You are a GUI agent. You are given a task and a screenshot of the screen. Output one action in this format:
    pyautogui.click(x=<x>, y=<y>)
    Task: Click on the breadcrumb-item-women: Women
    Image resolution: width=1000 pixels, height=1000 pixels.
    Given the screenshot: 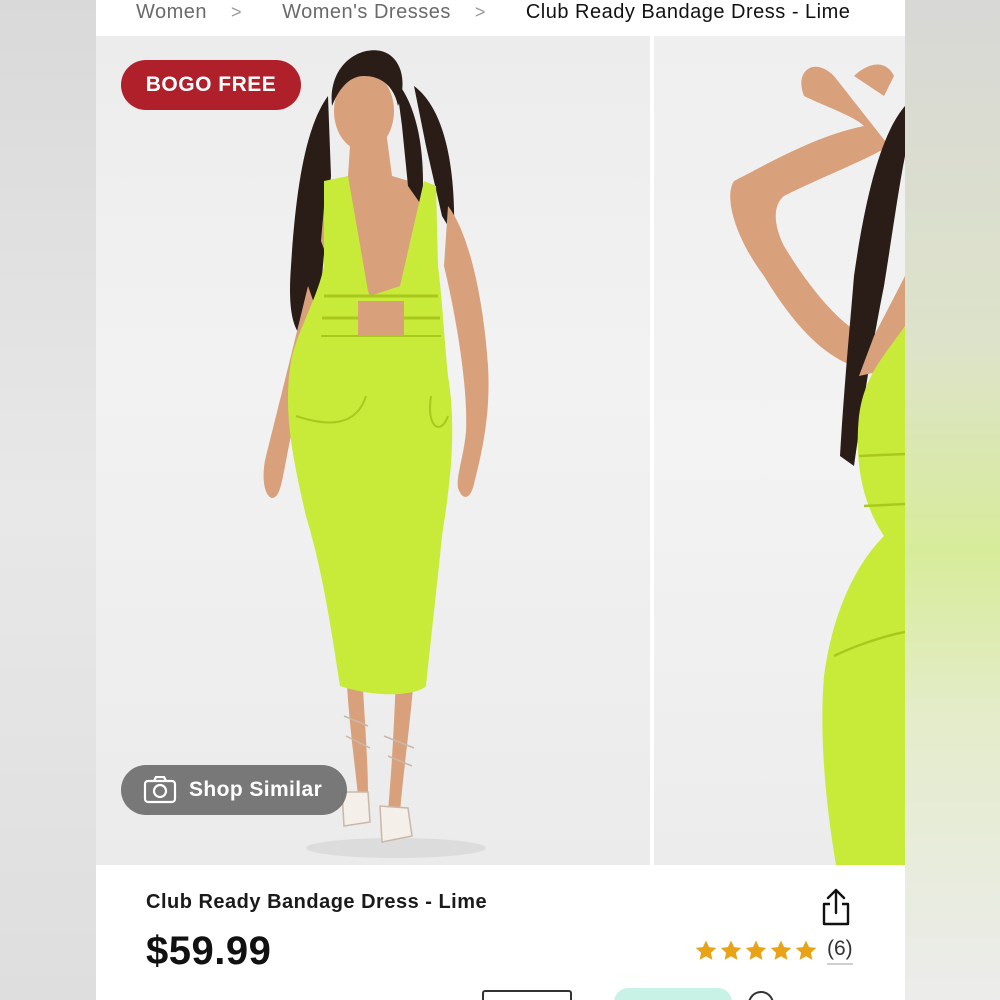 What is the action you would take?
    pyautogui.click(x=171, y=12)
    